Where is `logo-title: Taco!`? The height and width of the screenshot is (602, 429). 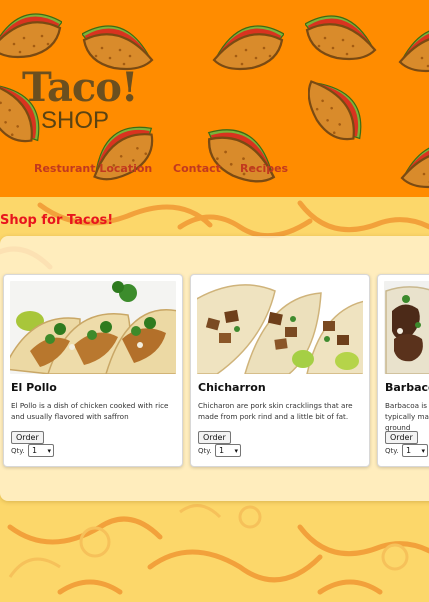
logo-title: Taco! is located at coordinates (80, 87).